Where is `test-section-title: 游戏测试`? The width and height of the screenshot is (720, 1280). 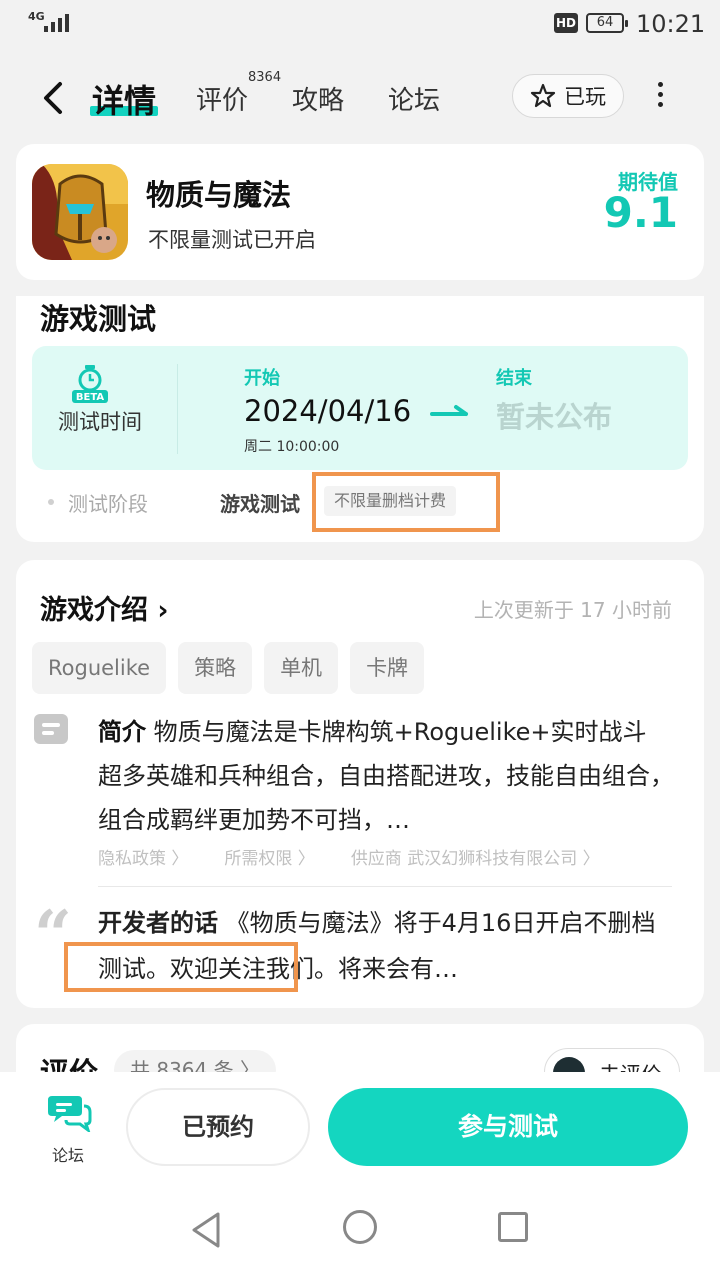
test-section-title: 游戏测试 is located at coordinates (98, 319).